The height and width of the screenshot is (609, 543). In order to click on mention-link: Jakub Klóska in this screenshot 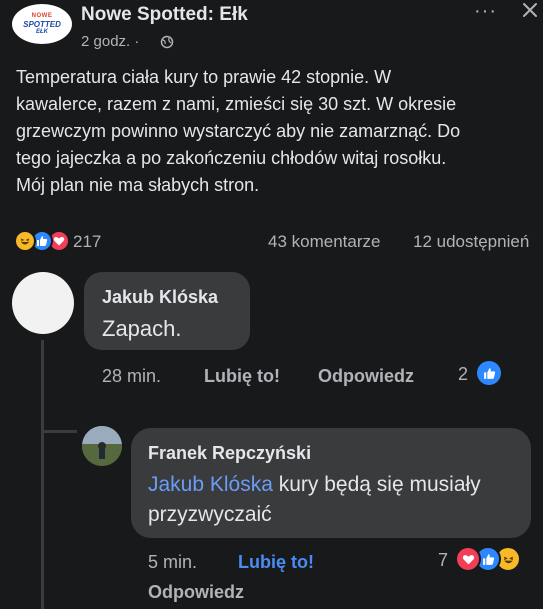, I will do `click(210, 484)`.